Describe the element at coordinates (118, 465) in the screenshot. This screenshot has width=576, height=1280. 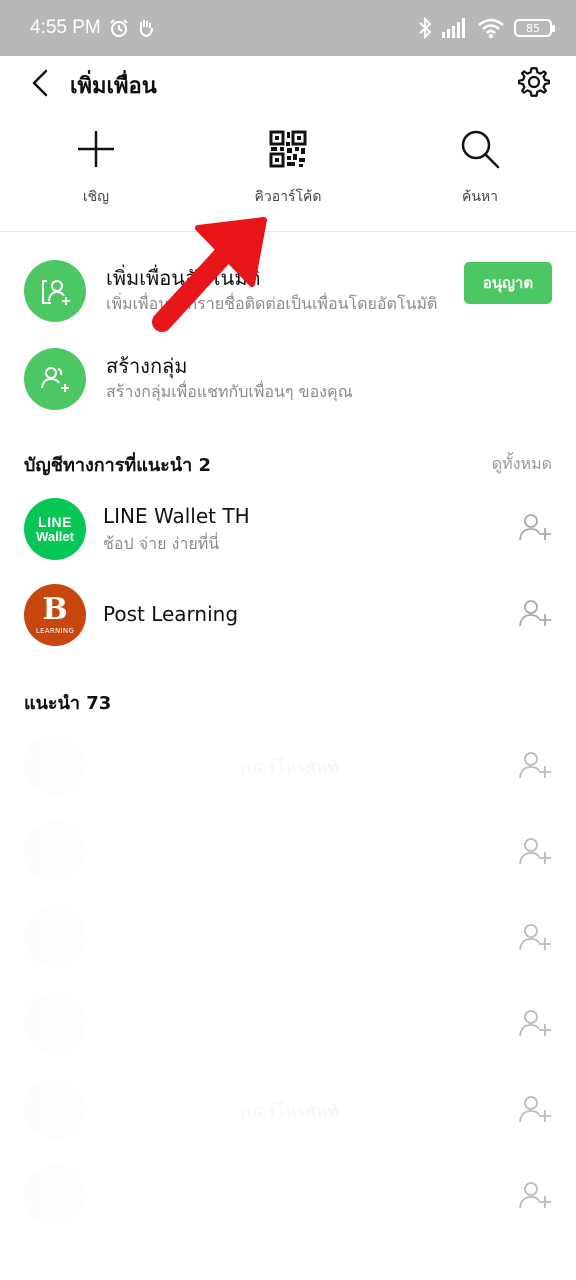
I see `official-accounts-title: บัญชีทางการที่แนะนำ 2` at that location.